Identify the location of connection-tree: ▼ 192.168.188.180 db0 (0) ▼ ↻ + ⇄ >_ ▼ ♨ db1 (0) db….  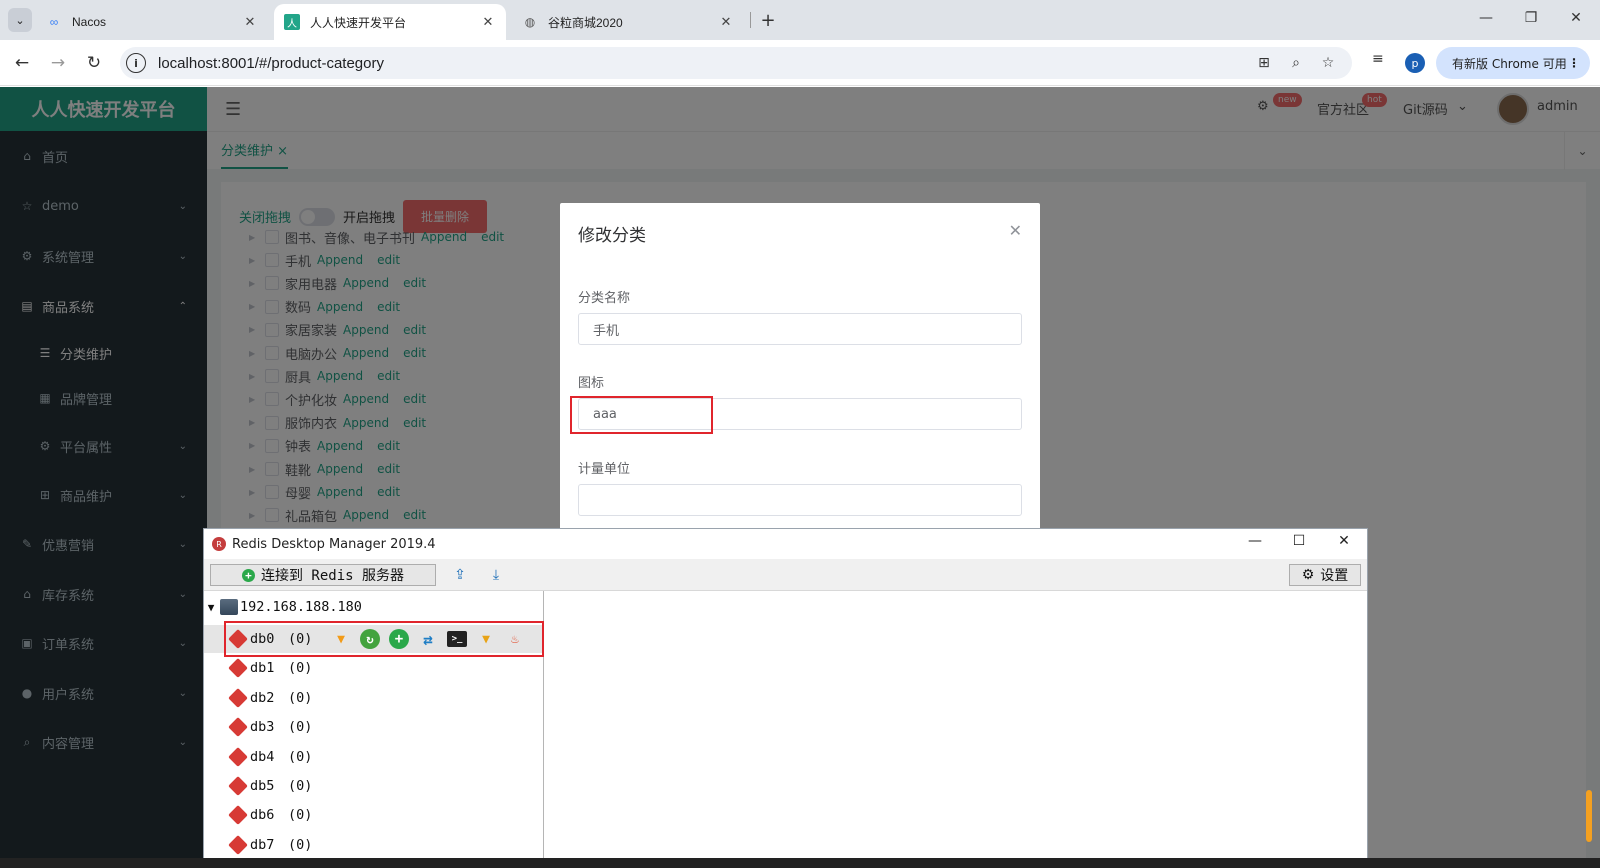
(374, 729).